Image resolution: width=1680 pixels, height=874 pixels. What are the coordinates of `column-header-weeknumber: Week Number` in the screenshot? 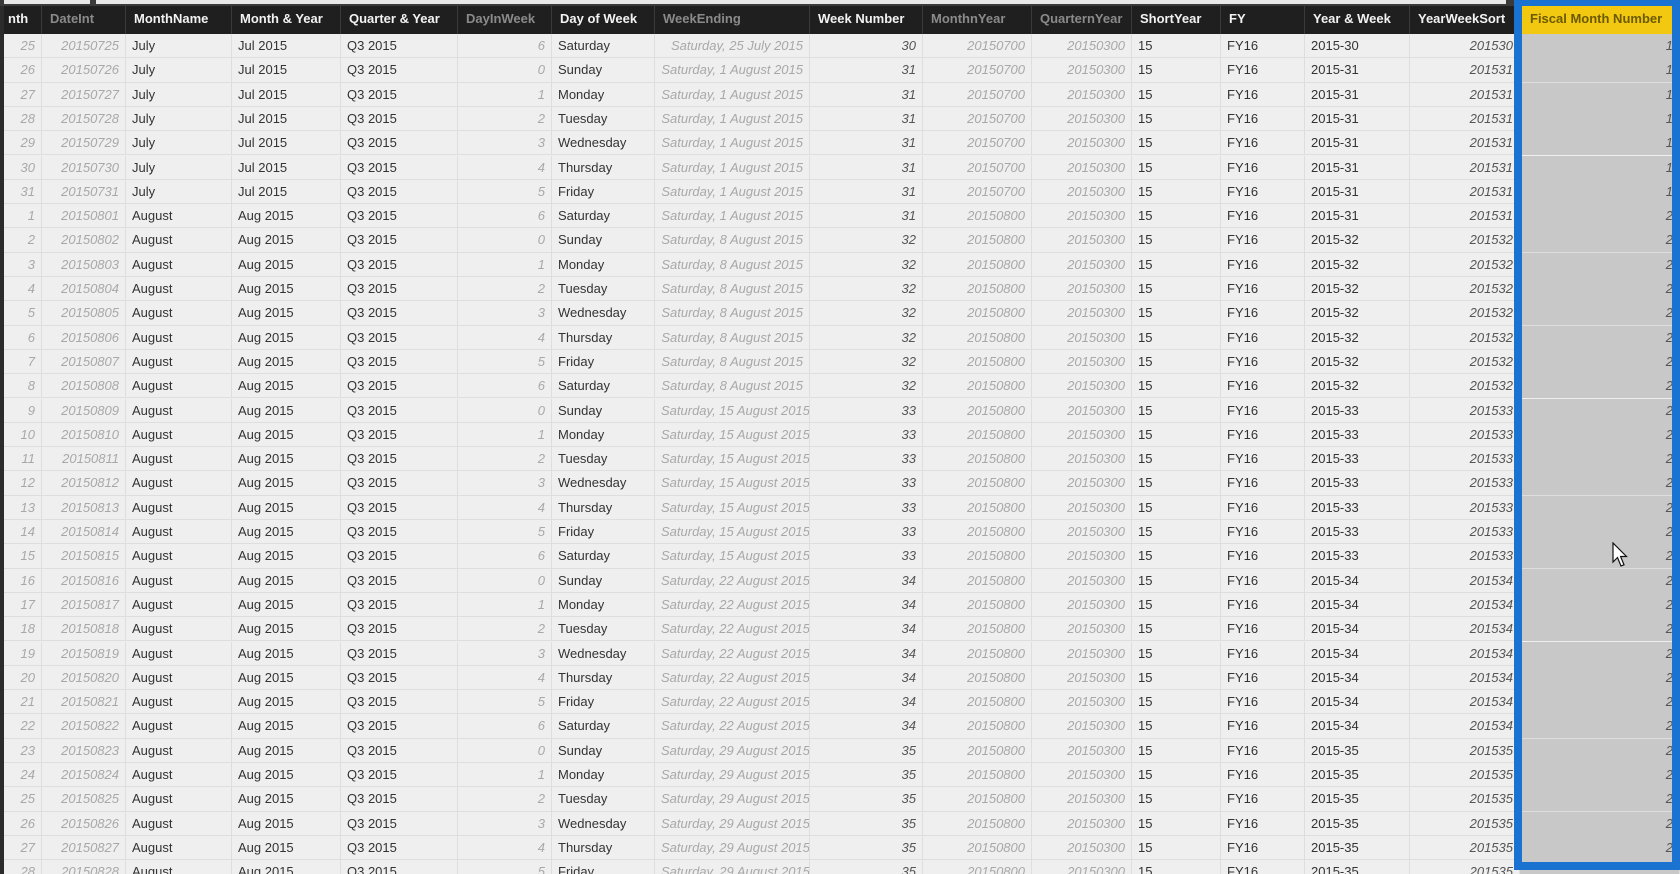 It's located at (866, 20).